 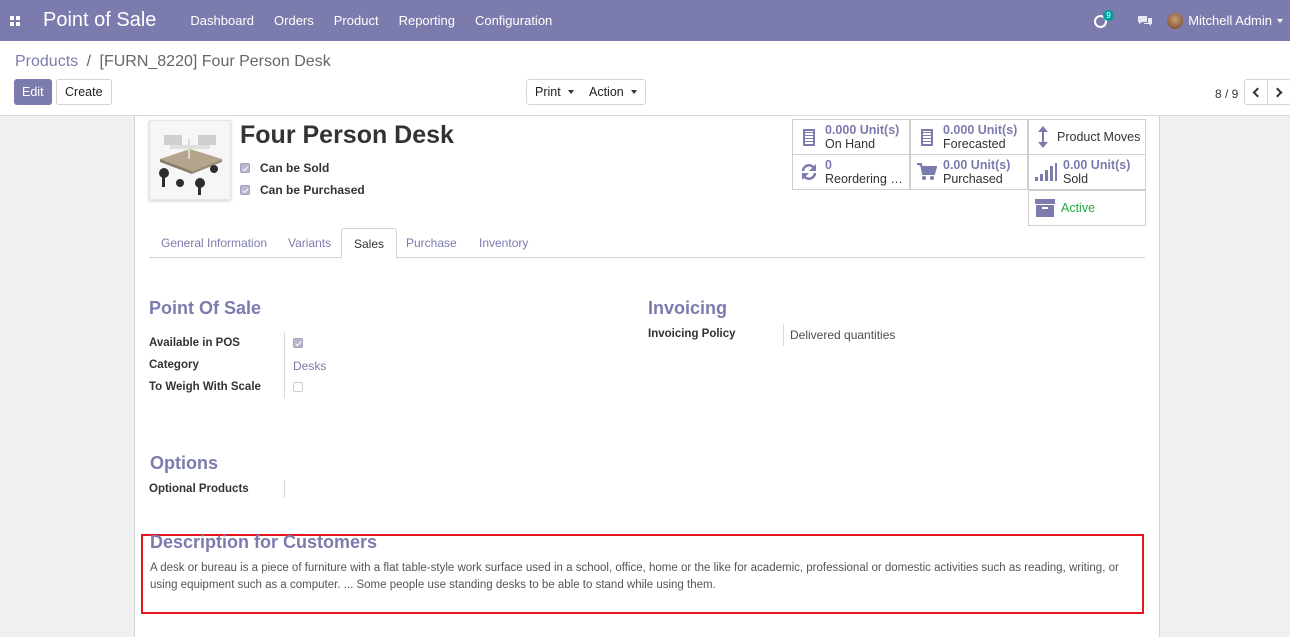 What do you see at coordinates (503, 243) in the screenshot?
I see `tab-inventory: Inventory` at bounding box center [503, 243].